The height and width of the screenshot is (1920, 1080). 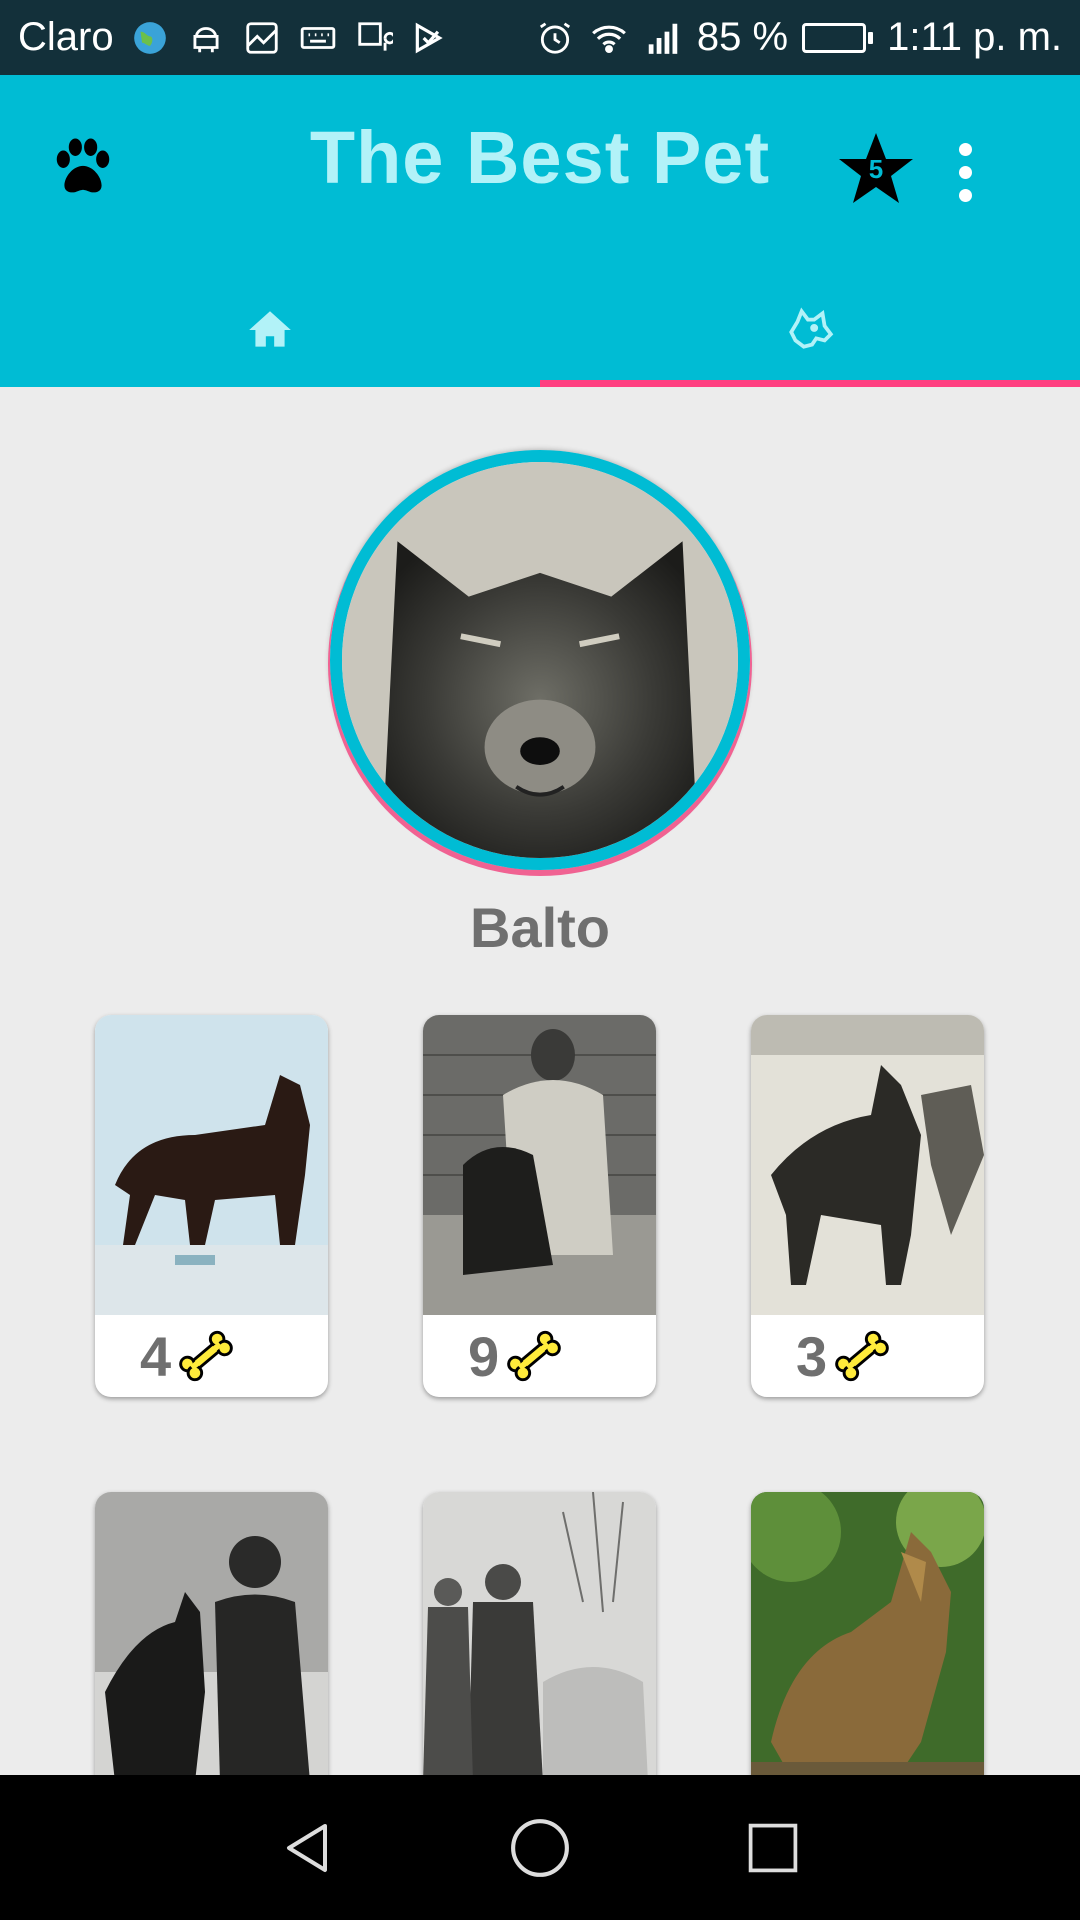 I want to click on battery-percent: 85 %, so click(x=742, y=37).